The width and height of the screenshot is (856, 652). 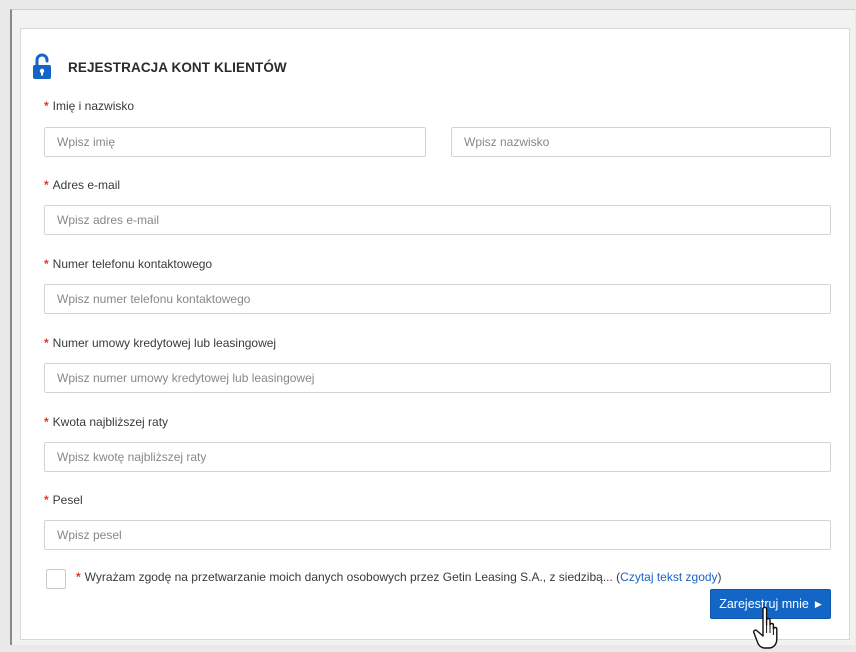 What do you see at coordinates (765, 627) in the screenshot?
I see `hand-pointer-icon` at bounding box center [765, 627].